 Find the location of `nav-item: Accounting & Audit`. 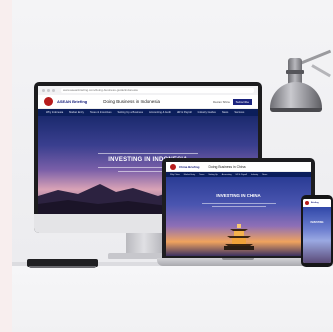

nav-item: Accounting & Audit is located at coordinates (160, 112).